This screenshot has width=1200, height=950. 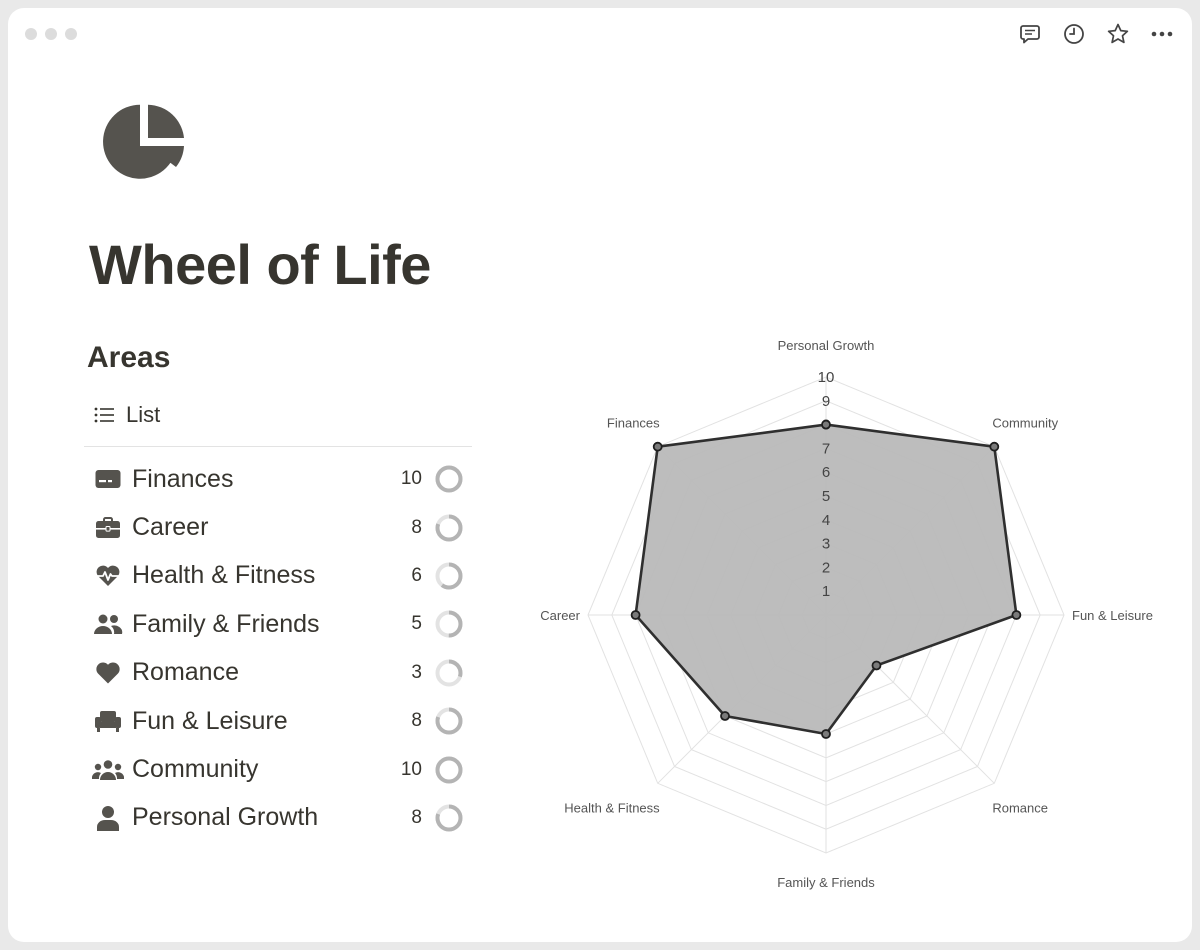 I want to click on axis-label: Family & Friends, so click(x=826, y=882).